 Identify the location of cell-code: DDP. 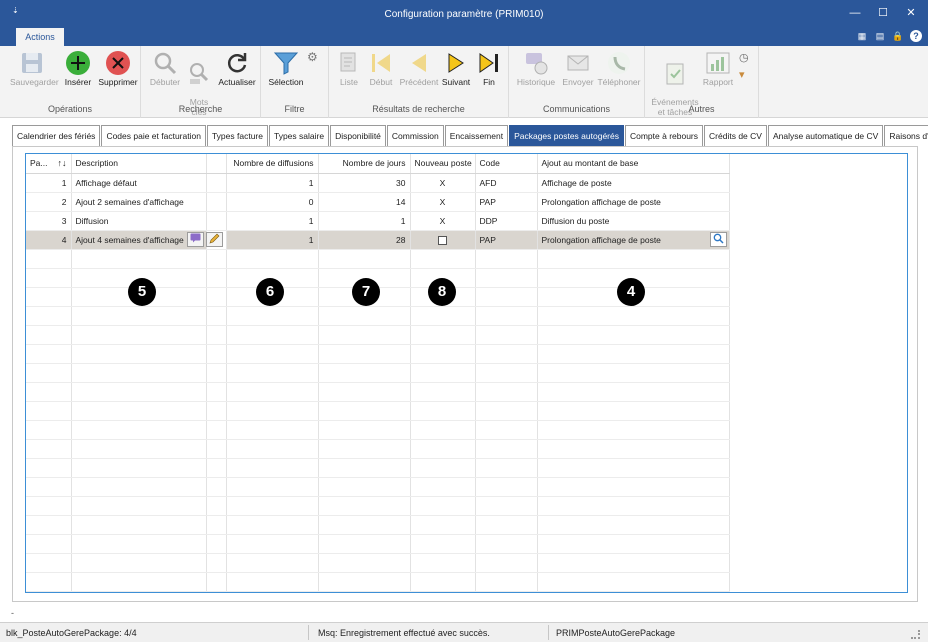
(506, 221).